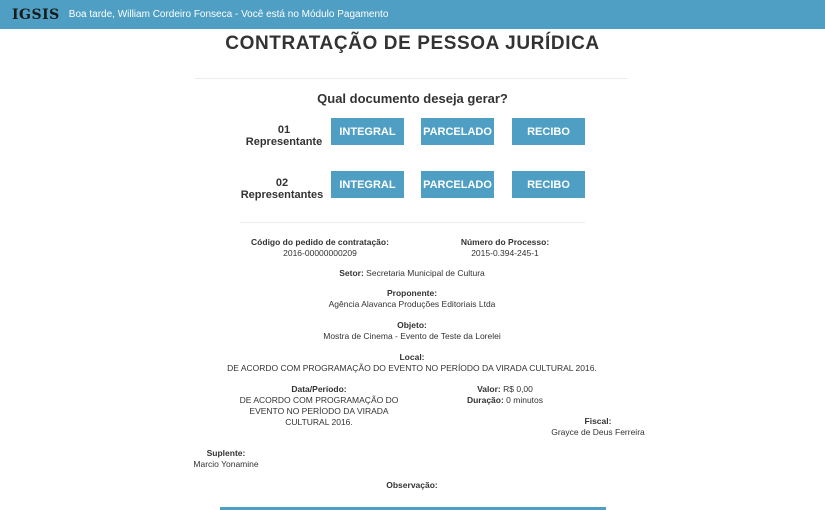  Describe the element at coordinates (505, 242) in the screenshot. I see `processo-label: Número do Processo:` at that location.